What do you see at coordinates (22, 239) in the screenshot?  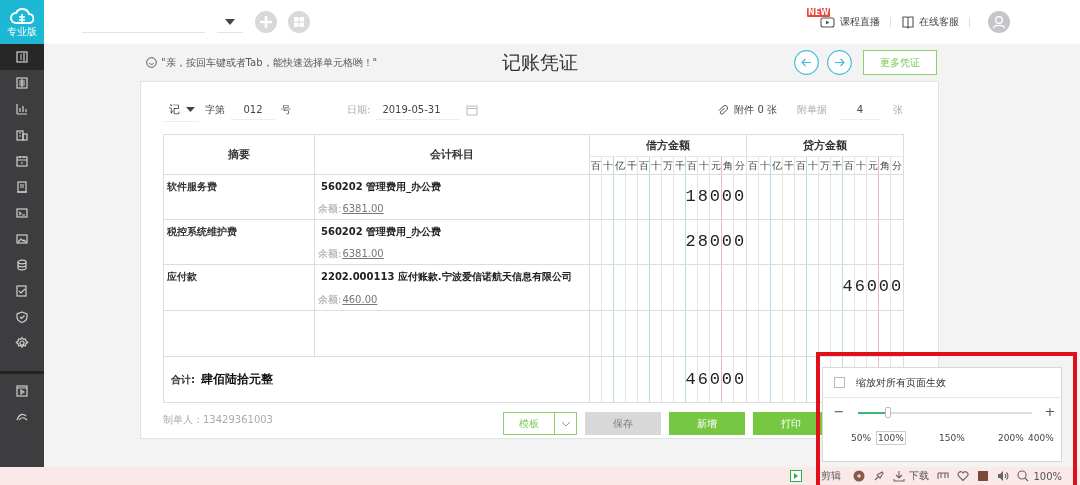 I see `image-icon` at bounding box center [22, 239].